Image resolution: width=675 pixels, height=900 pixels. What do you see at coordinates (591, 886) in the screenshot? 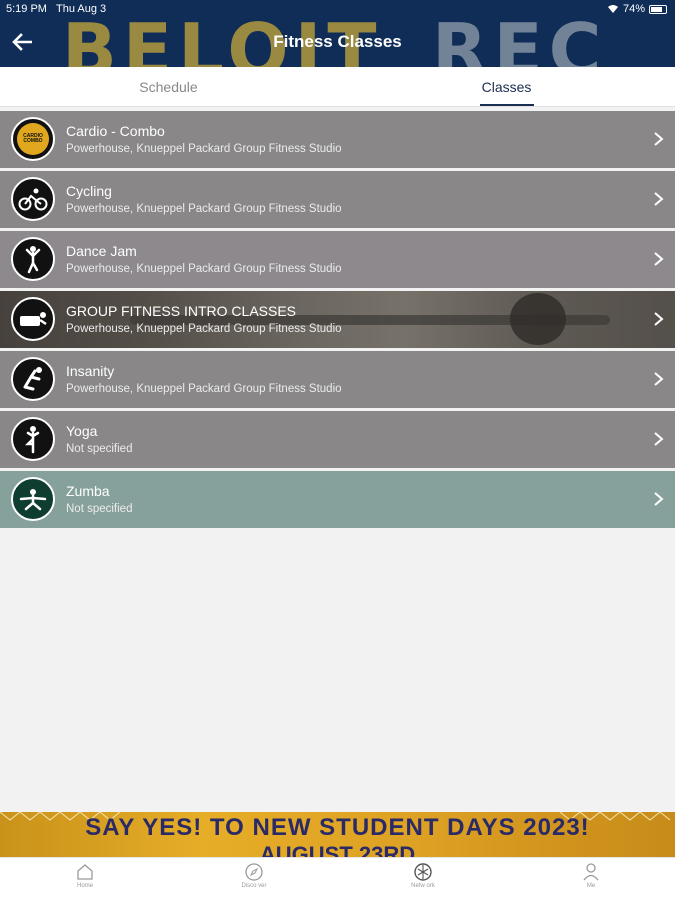
I see `nav-me-label: Me` at bounding box center [591, 886].